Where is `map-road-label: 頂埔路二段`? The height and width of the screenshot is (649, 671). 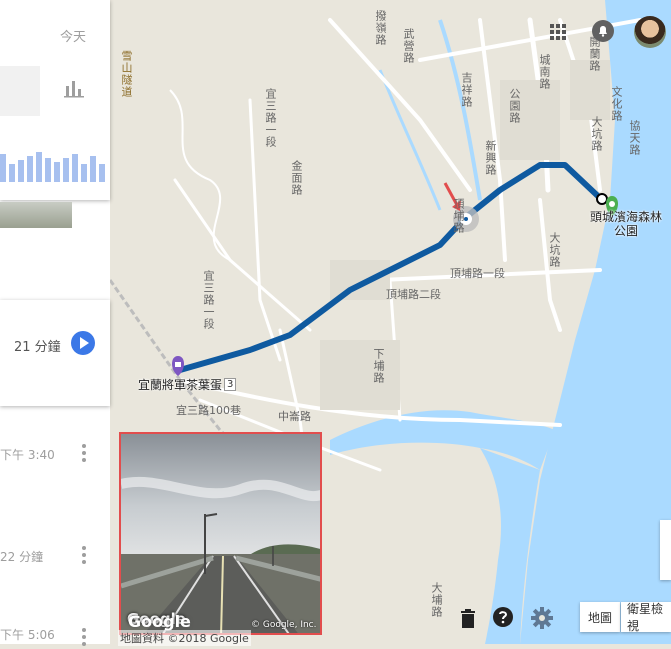
map-road-label: 頂埔路二段 is located at coordinates (413, 294).